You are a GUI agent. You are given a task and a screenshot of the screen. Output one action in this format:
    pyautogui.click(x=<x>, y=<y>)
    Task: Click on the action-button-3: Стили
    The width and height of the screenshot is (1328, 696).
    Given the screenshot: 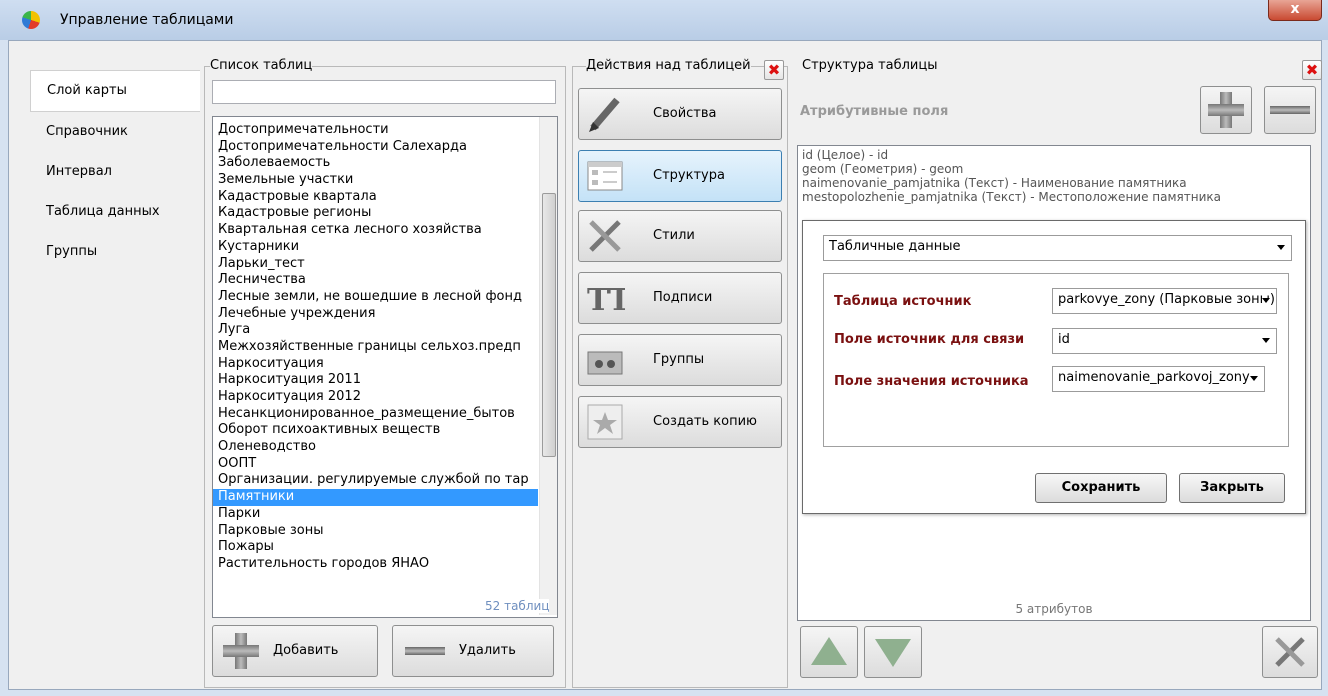 What is the action you would take?
    pyautogui.click(x=680, y=236)
    